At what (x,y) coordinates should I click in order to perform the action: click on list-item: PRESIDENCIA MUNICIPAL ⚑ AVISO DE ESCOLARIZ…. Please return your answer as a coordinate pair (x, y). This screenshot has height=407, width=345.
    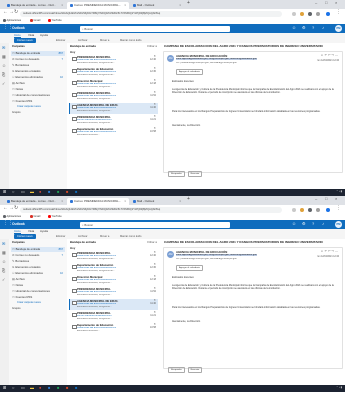
    Looking at the image, I should click on (113, 316).